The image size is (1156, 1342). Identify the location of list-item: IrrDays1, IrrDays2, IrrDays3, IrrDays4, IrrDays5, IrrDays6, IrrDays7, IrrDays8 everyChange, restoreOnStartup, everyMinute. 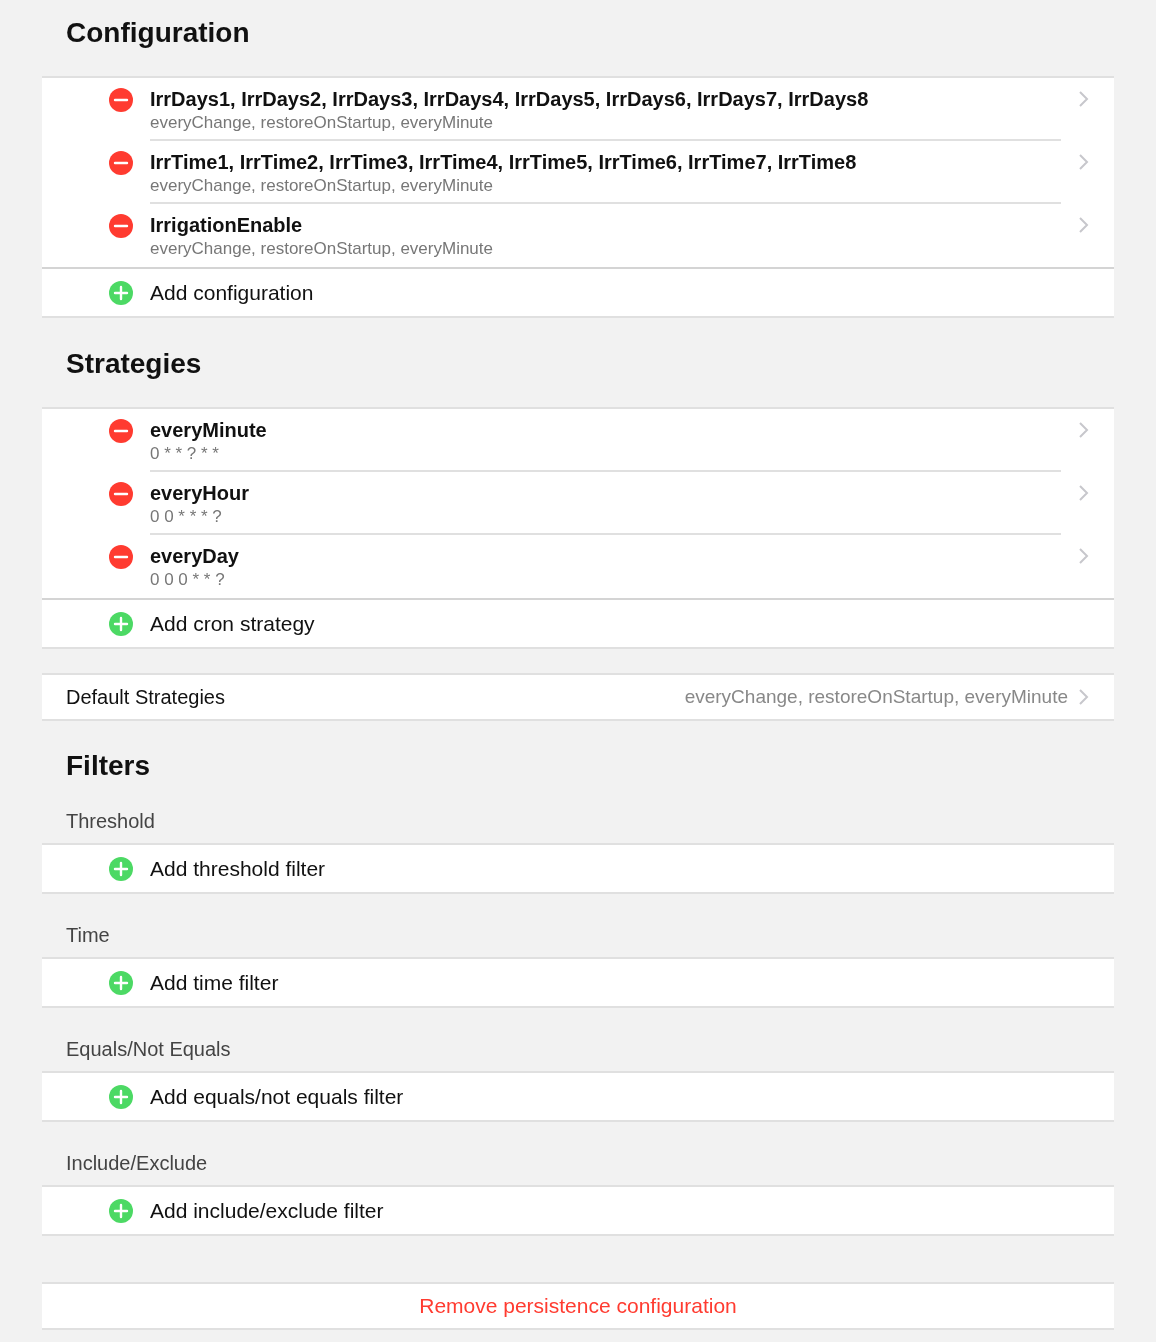
(578, 109).